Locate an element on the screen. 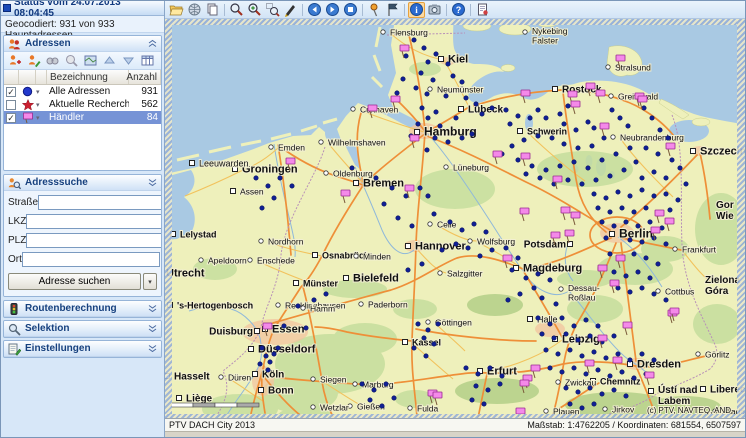  search-address-button: Adresse suchen is located at coordinates (74, 281).